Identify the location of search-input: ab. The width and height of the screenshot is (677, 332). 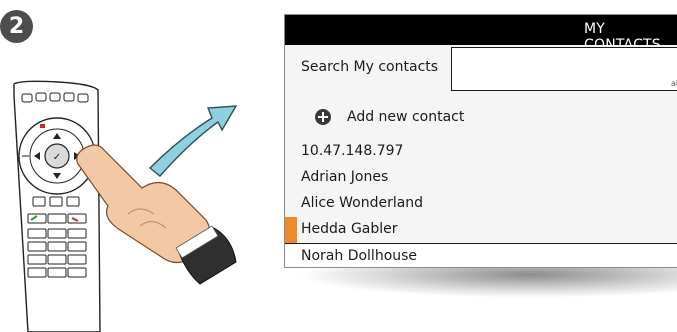
(564, 69).